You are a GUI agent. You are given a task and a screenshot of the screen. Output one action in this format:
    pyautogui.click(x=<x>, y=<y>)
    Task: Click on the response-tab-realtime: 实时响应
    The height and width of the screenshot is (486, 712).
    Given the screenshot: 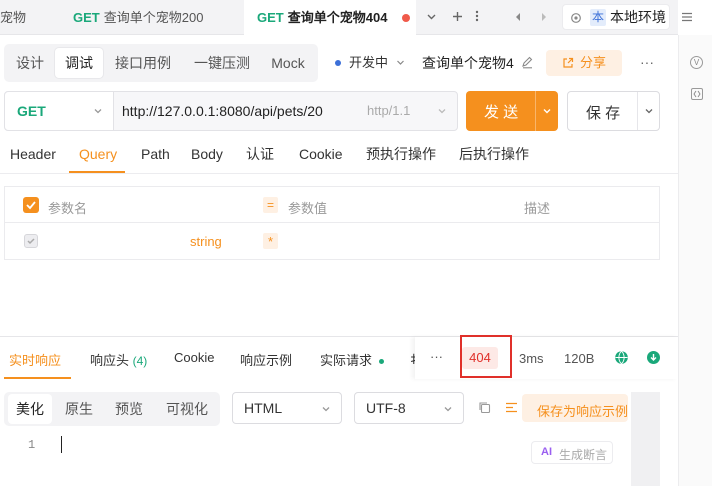 What is the action you would take?
    pyautogui.click(x=35, y=359)
    